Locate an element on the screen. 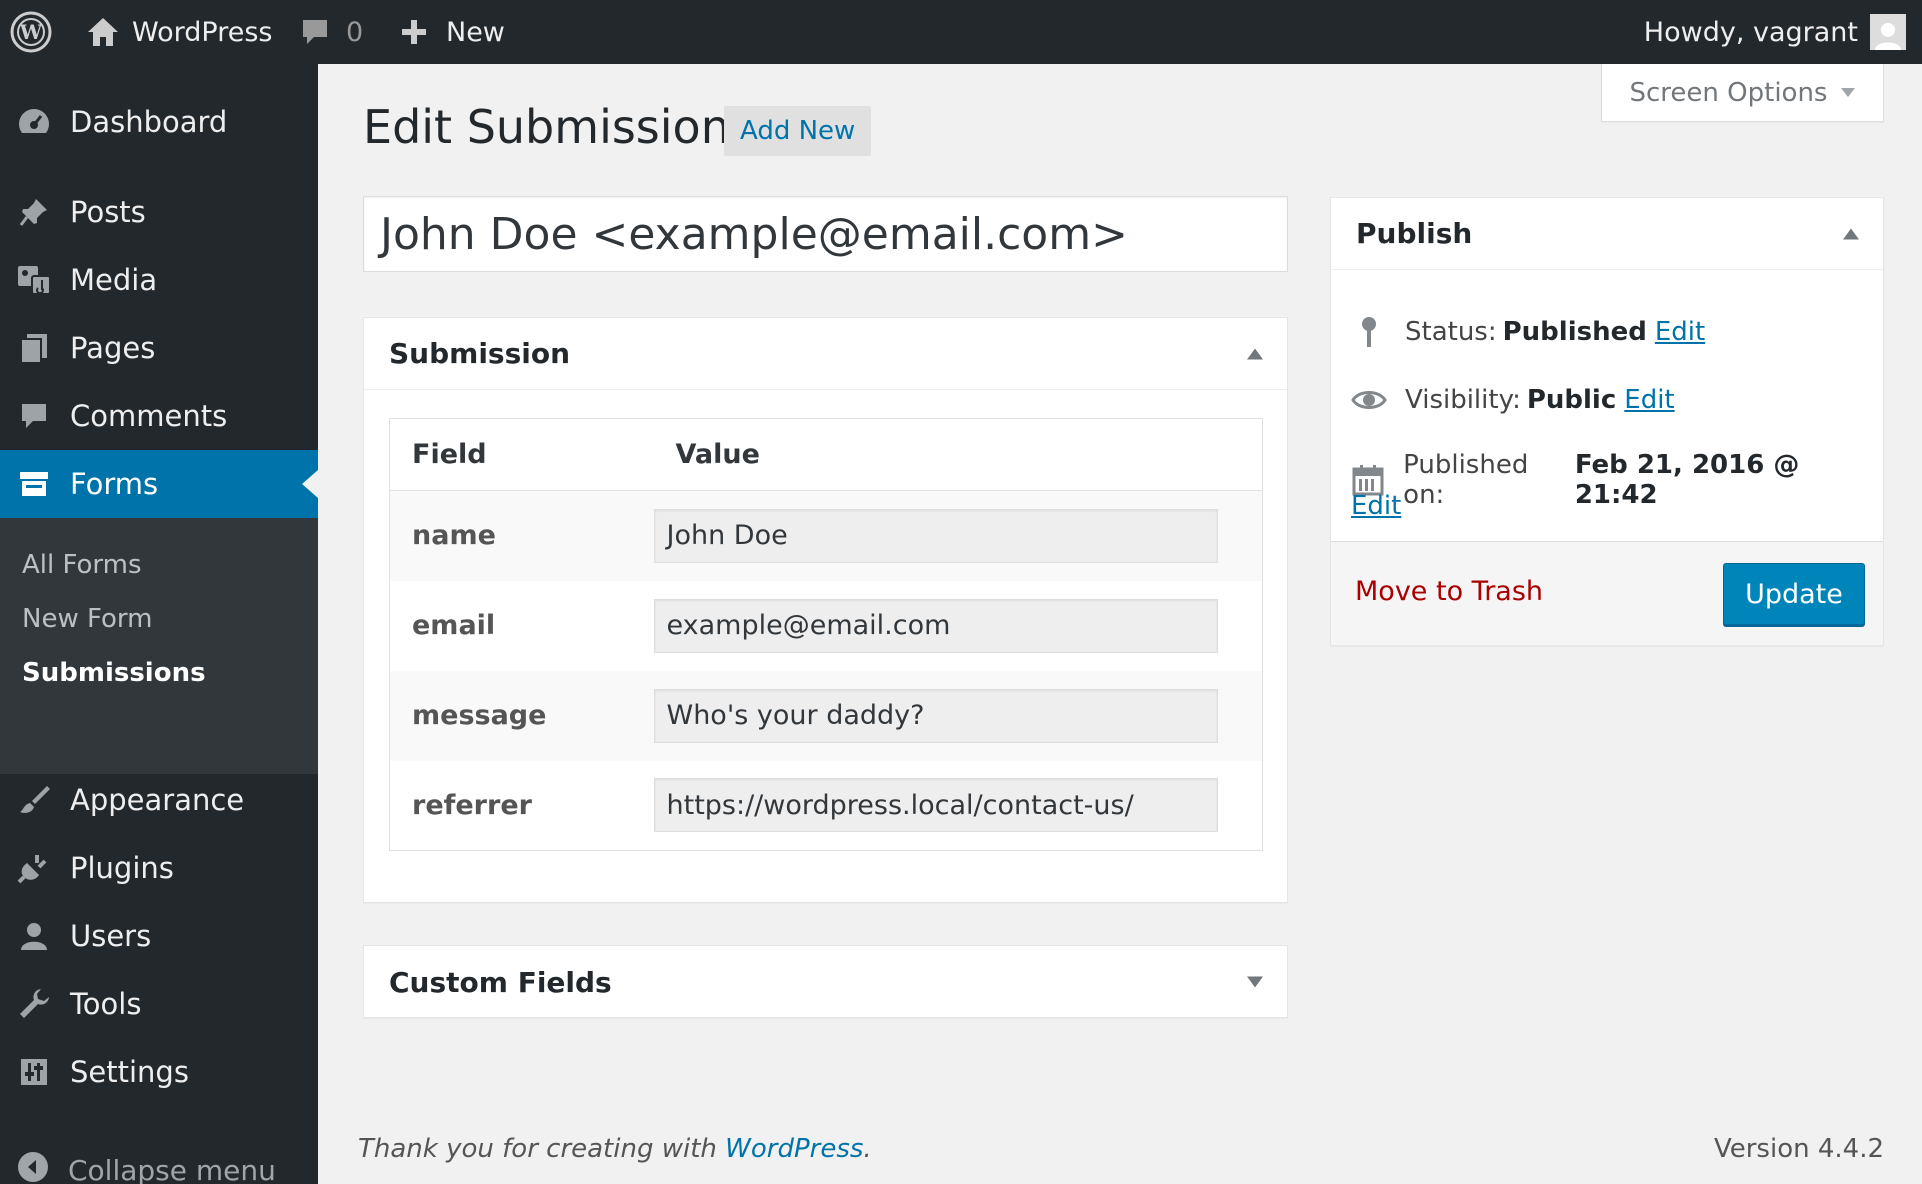 This screenshot has width=1922, height=1184. publish-actions: Move to Trash Update is located at coordinates (1607, 593).